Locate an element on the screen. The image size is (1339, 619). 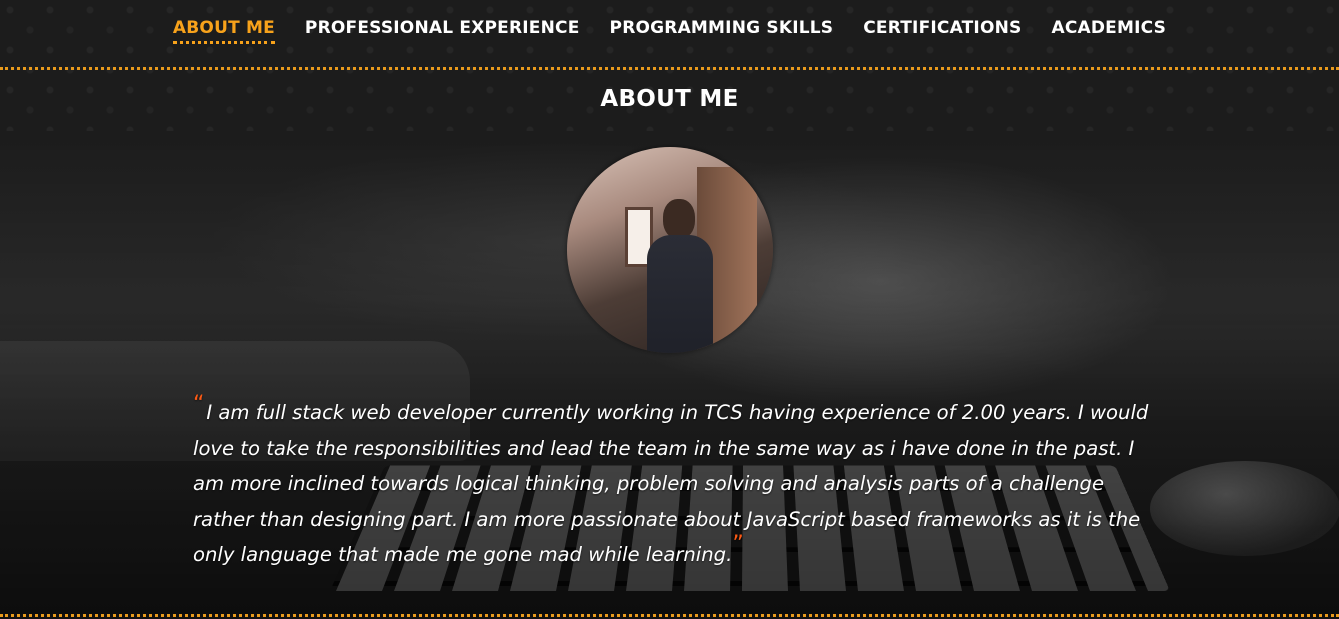
photo-person-head is located at coordinates (679, 219).